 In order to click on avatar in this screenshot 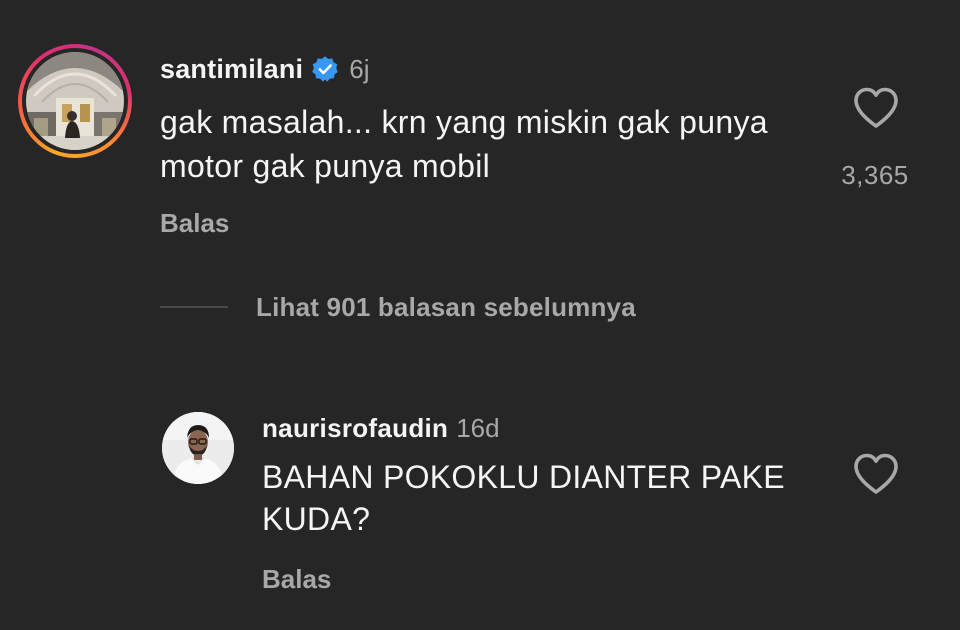, I will do `click(75, 101)`.